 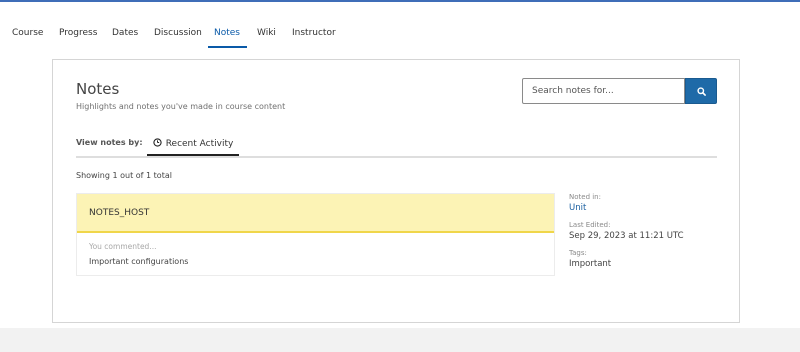 What do you see at coordinates (119, 213) in the screenshot?
I see `note-highlight-text: NOTES_HOST` at bounding box center [119, 213].